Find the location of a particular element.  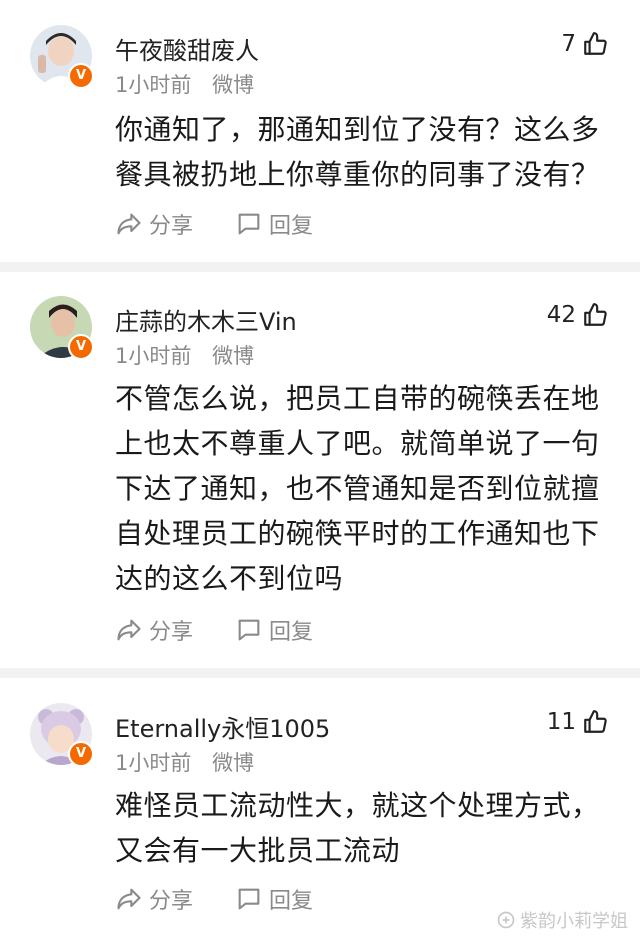

like-count: 7 is located at coordinates (568, 44).